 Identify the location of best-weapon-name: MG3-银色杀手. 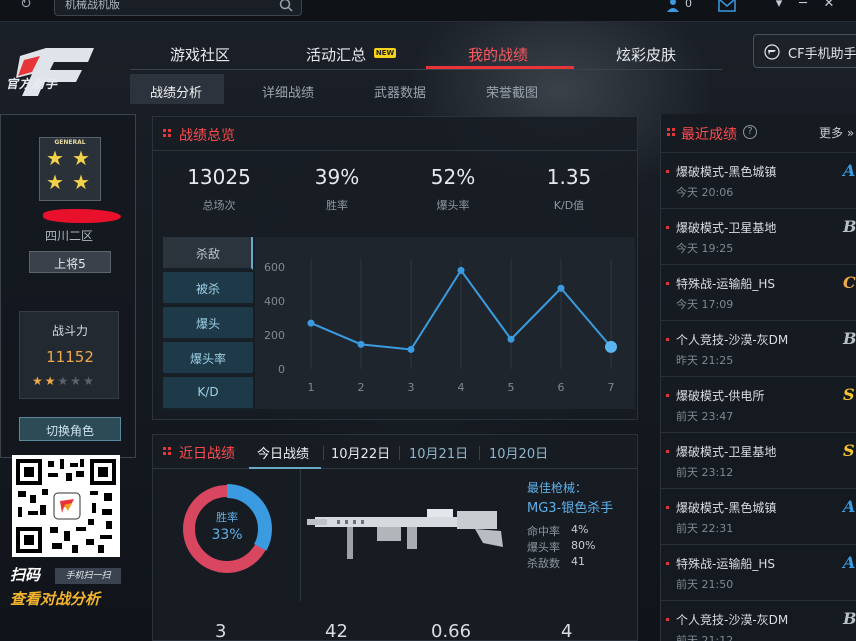
(570, 508).